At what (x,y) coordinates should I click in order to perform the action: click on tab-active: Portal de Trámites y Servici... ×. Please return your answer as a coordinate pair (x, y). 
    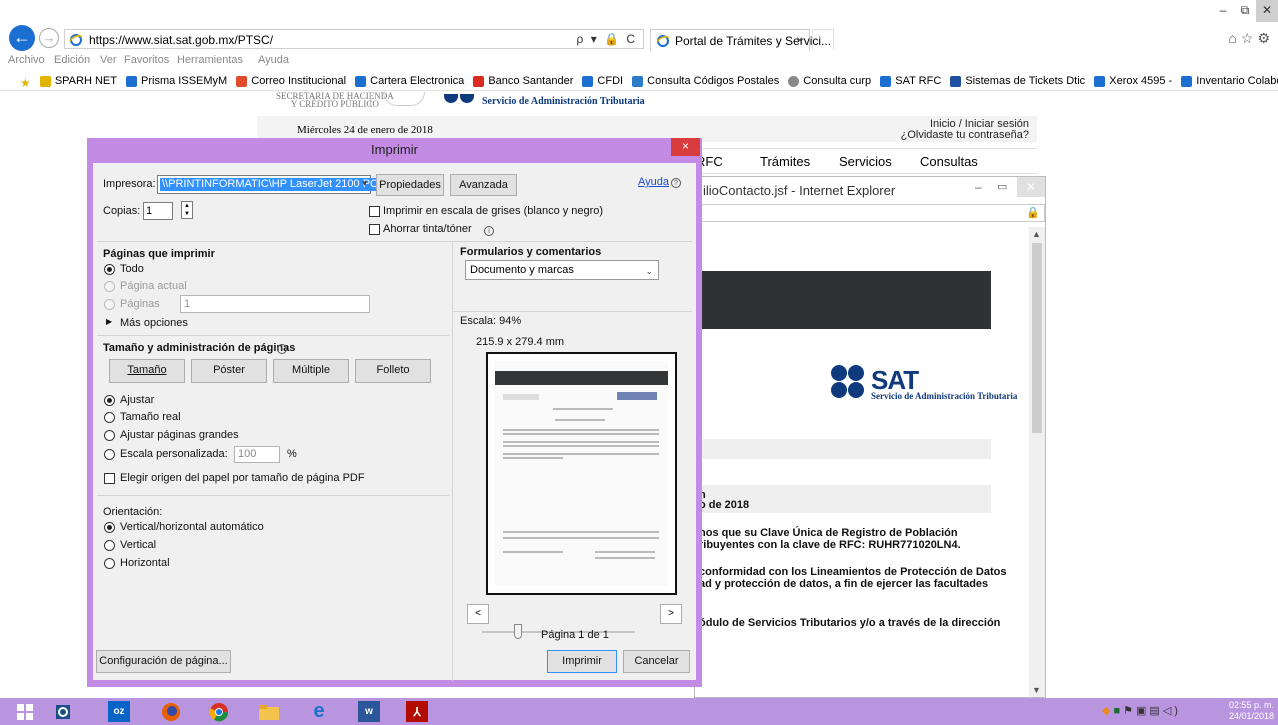
    Looking at the image, I should click on (740, 40).